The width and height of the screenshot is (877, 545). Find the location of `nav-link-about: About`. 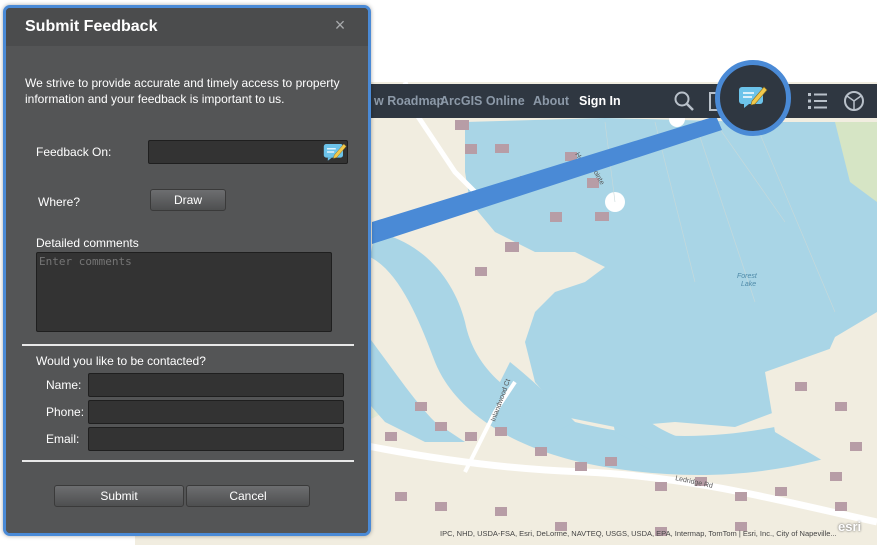

nav-link-about: About is located at coordinates (551, 101).